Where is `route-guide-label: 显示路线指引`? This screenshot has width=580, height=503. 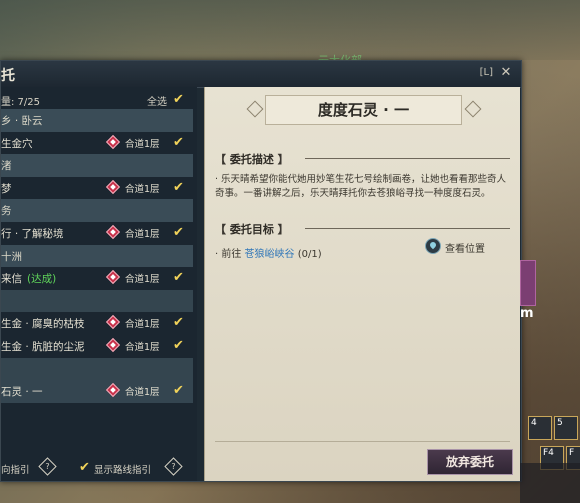
route-guide-label: 显示路线指引 is located at coordinates (122, 469).